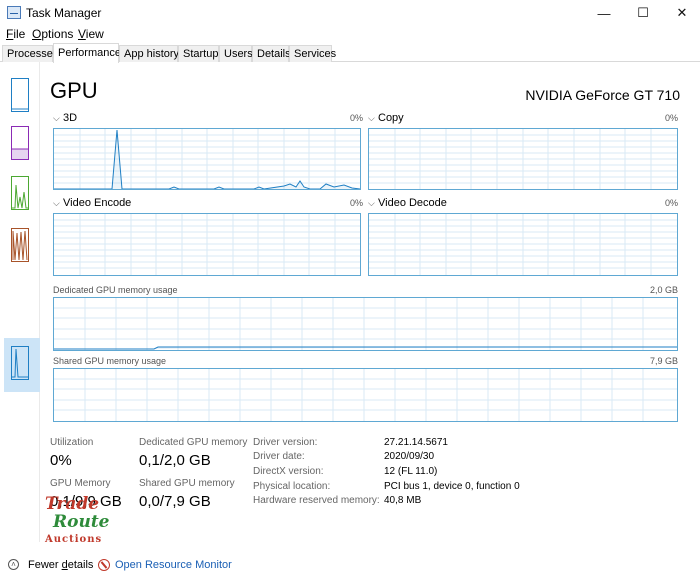 The width and height of the screenshot is (700, 587). What do you see at coordinates (198, 53) in the screenshot?
I see `tab-startup: Startup` at bounding box center [198, 53].